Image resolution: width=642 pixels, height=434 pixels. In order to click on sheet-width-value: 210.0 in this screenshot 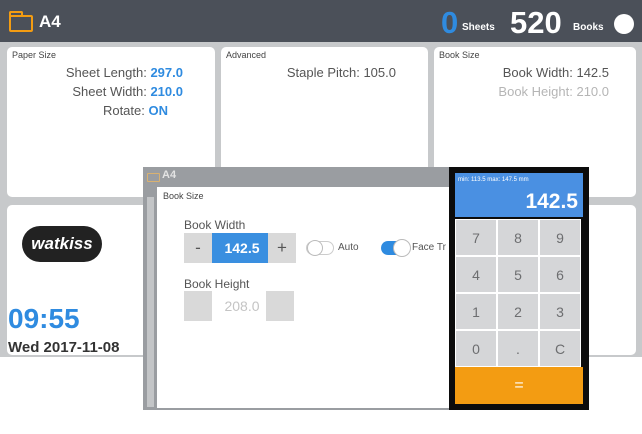, I will do `click(166, 91)`.